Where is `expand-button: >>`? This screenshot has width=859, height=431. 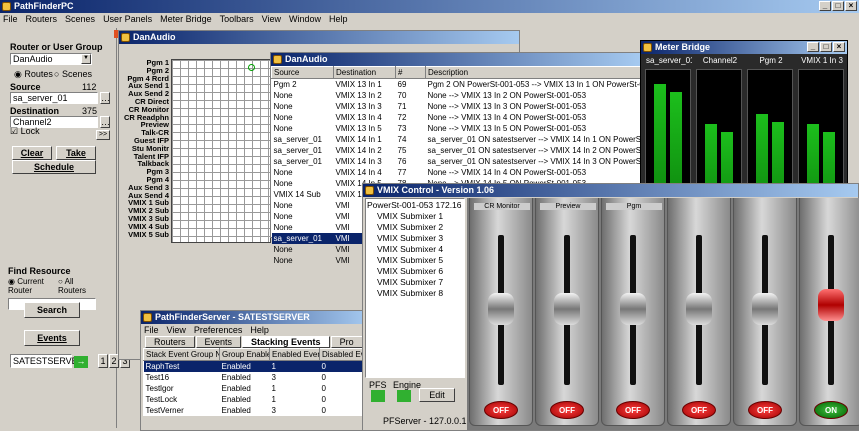 expand-button: >> is located at coordinates (103, 135).